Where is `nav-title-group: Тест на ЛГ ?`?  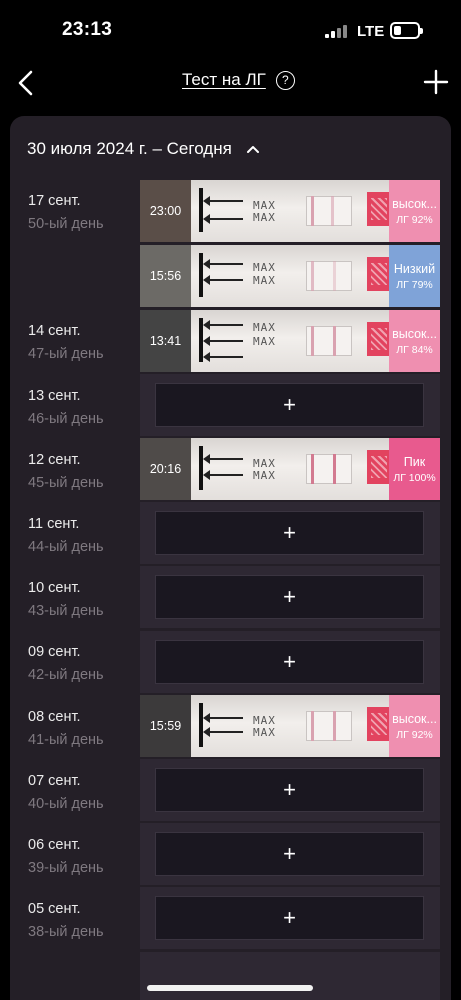 nav-title-group: Тест на ЛГ ? is located at coordinates (238, 80).